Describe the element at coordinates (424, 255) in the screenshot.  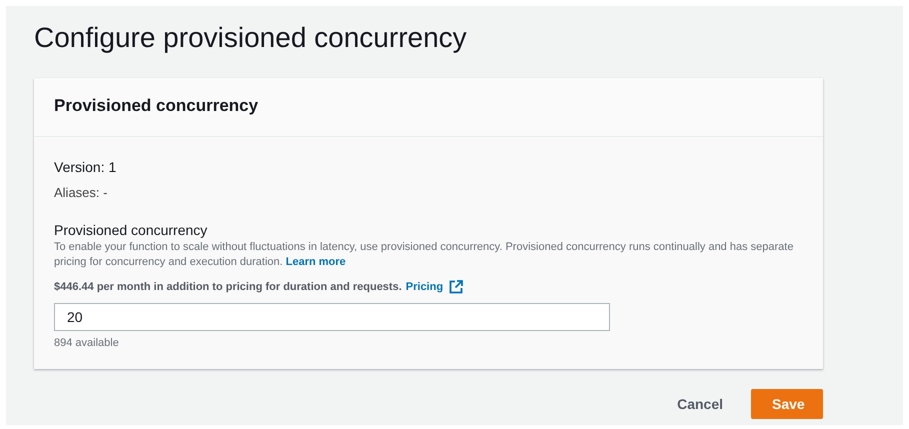
I see `field-description: To enable your function to scale without fluctuations in latency, use provisioned concurrency. Provisioned concurrency runs continually and has separate pricing for concurrency and execution duration. Learn more` at that location.